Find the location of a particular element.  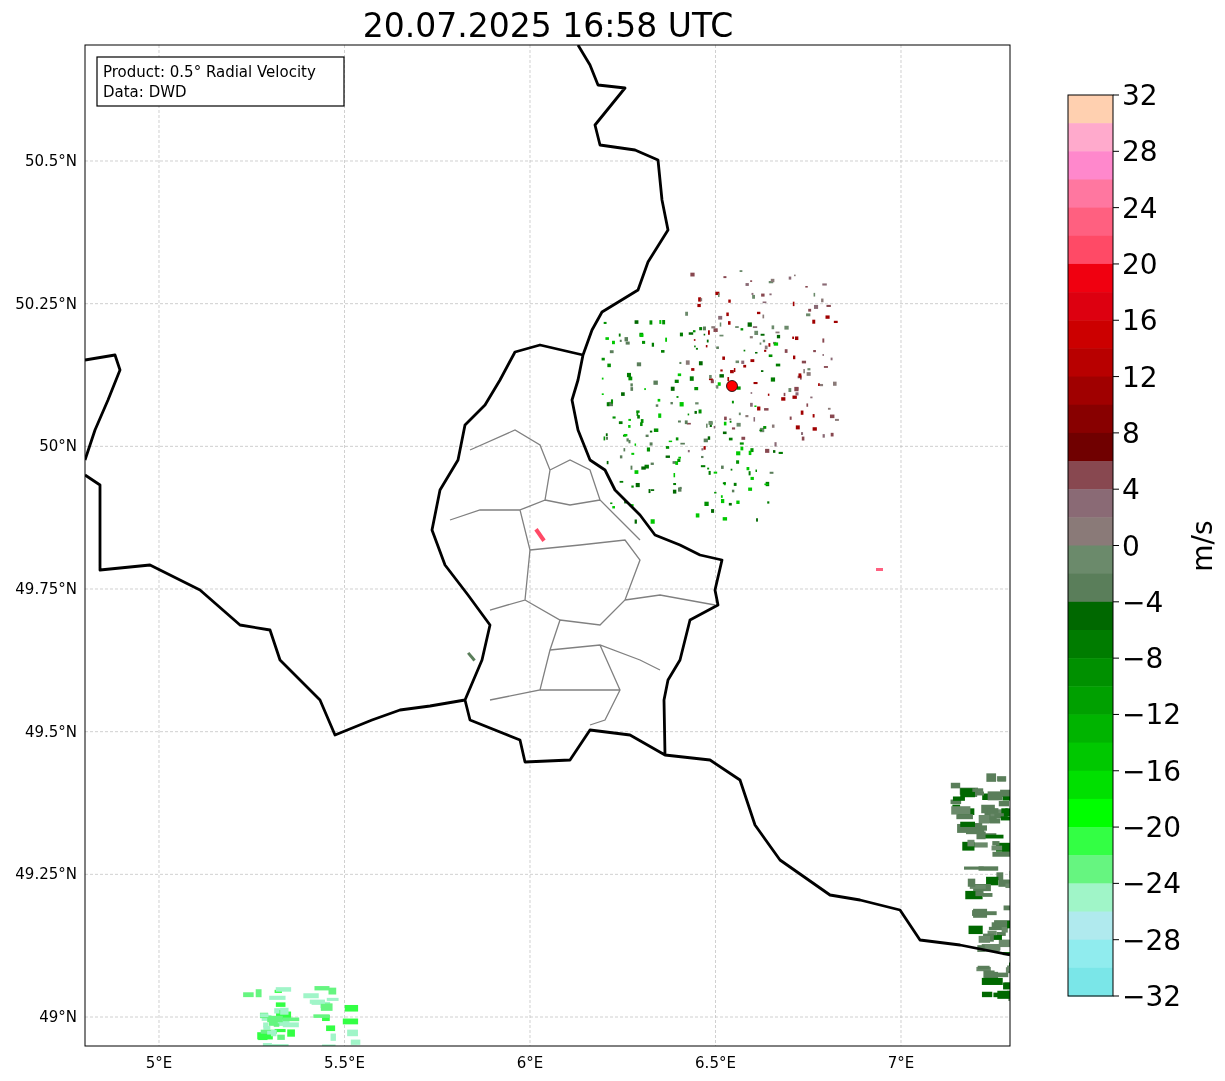

colorbar-tick-label: 12 is located at coordinates (1140, 377).